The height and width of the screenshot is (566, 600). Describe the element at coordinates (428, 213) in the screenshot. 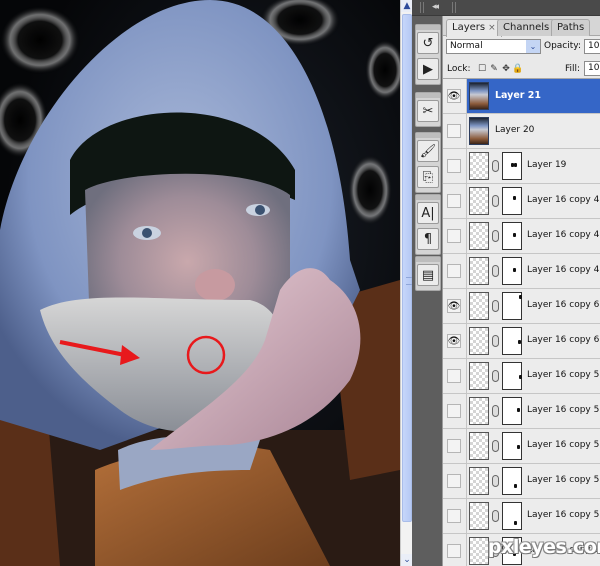

I see `character-icon: A|` at that location.